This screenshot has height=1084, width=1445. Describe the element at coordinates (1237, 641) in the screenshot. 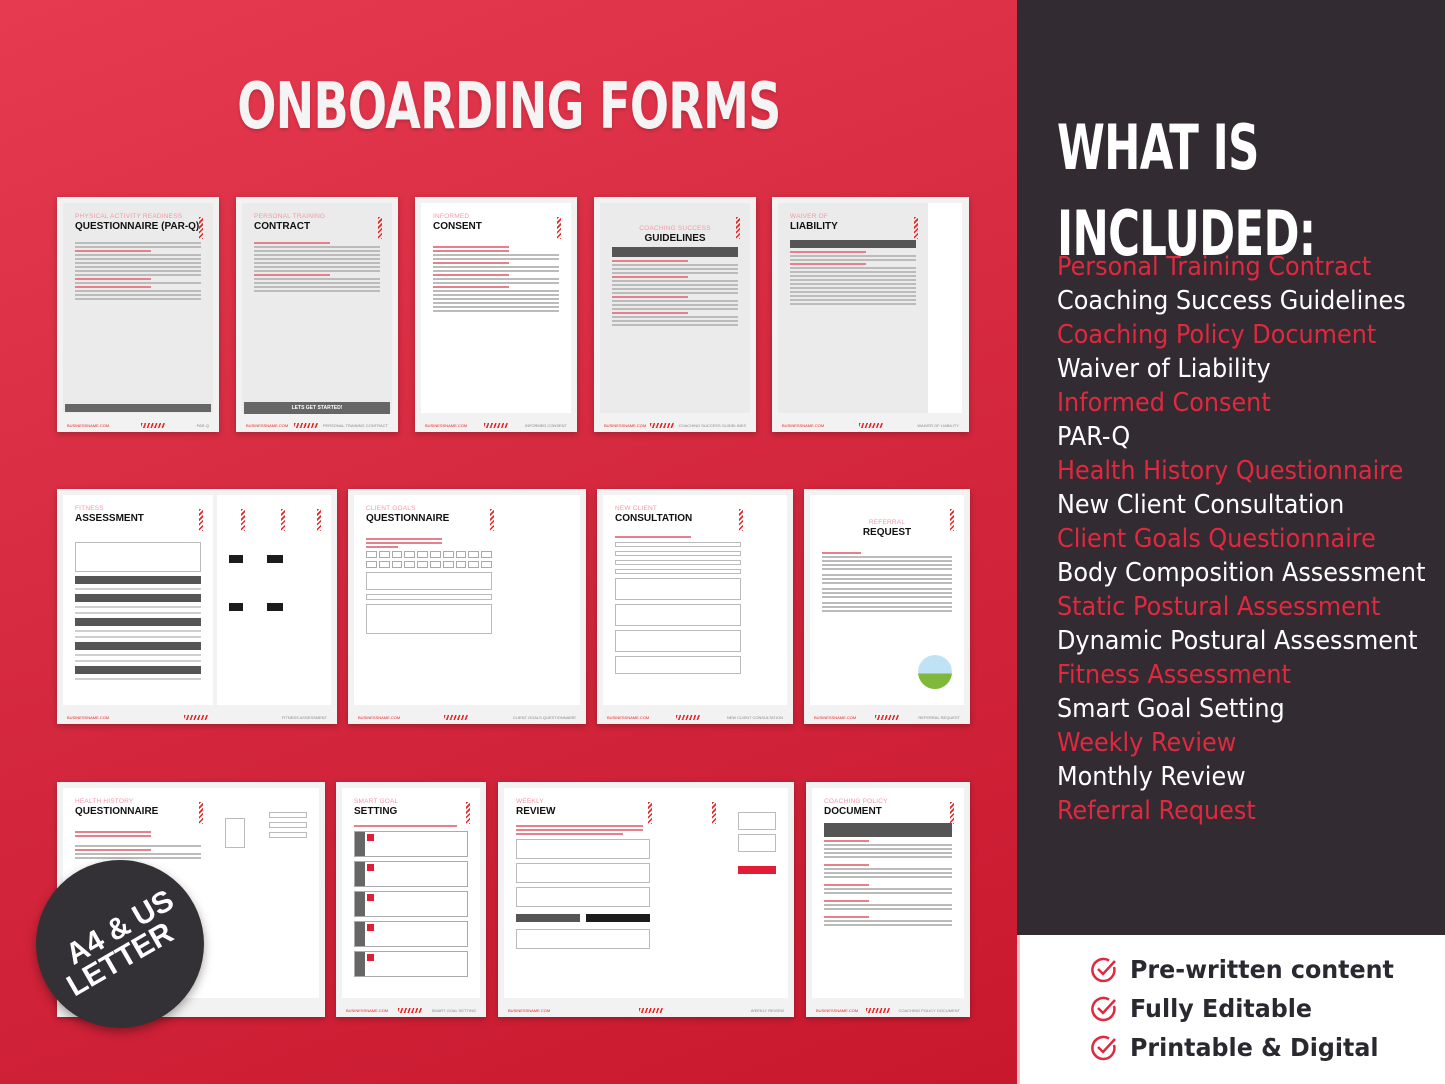

I see `included-item: Dynamic Postural Assessment` at that location.